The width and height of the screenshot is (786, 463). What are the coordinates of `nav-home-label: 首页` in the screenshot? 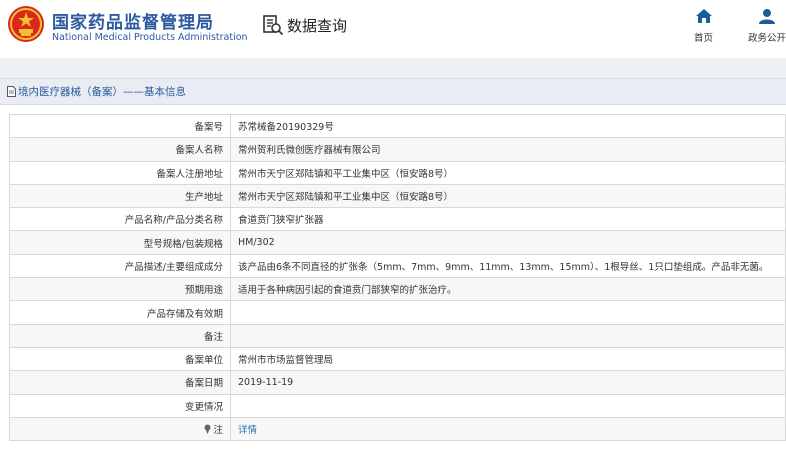 It's located at (704, 38).